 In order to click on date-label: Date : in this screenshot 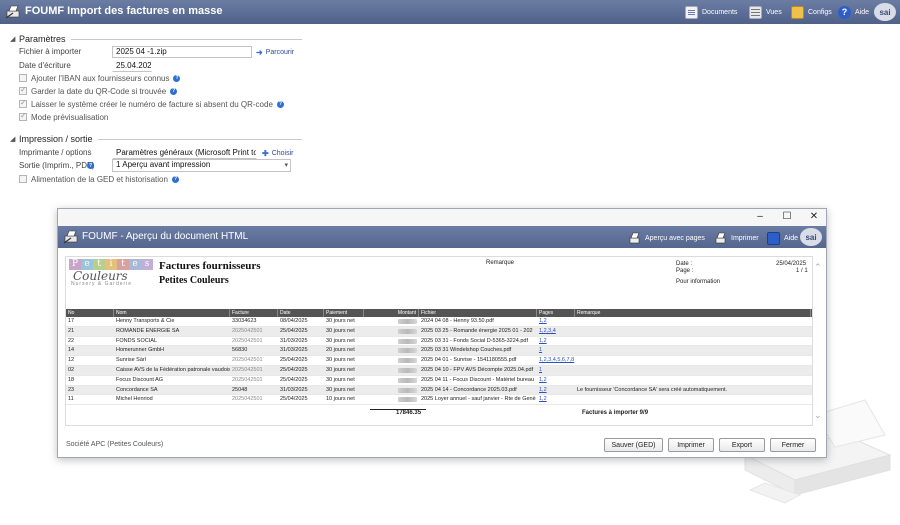, I will do `click(684, 264)`.